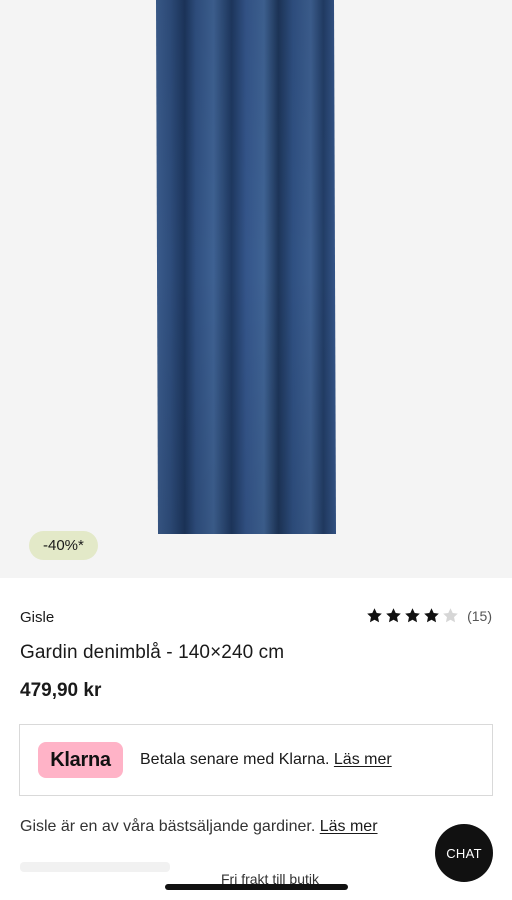  I want to click on brand-name: Gisle, so click(37, 617).